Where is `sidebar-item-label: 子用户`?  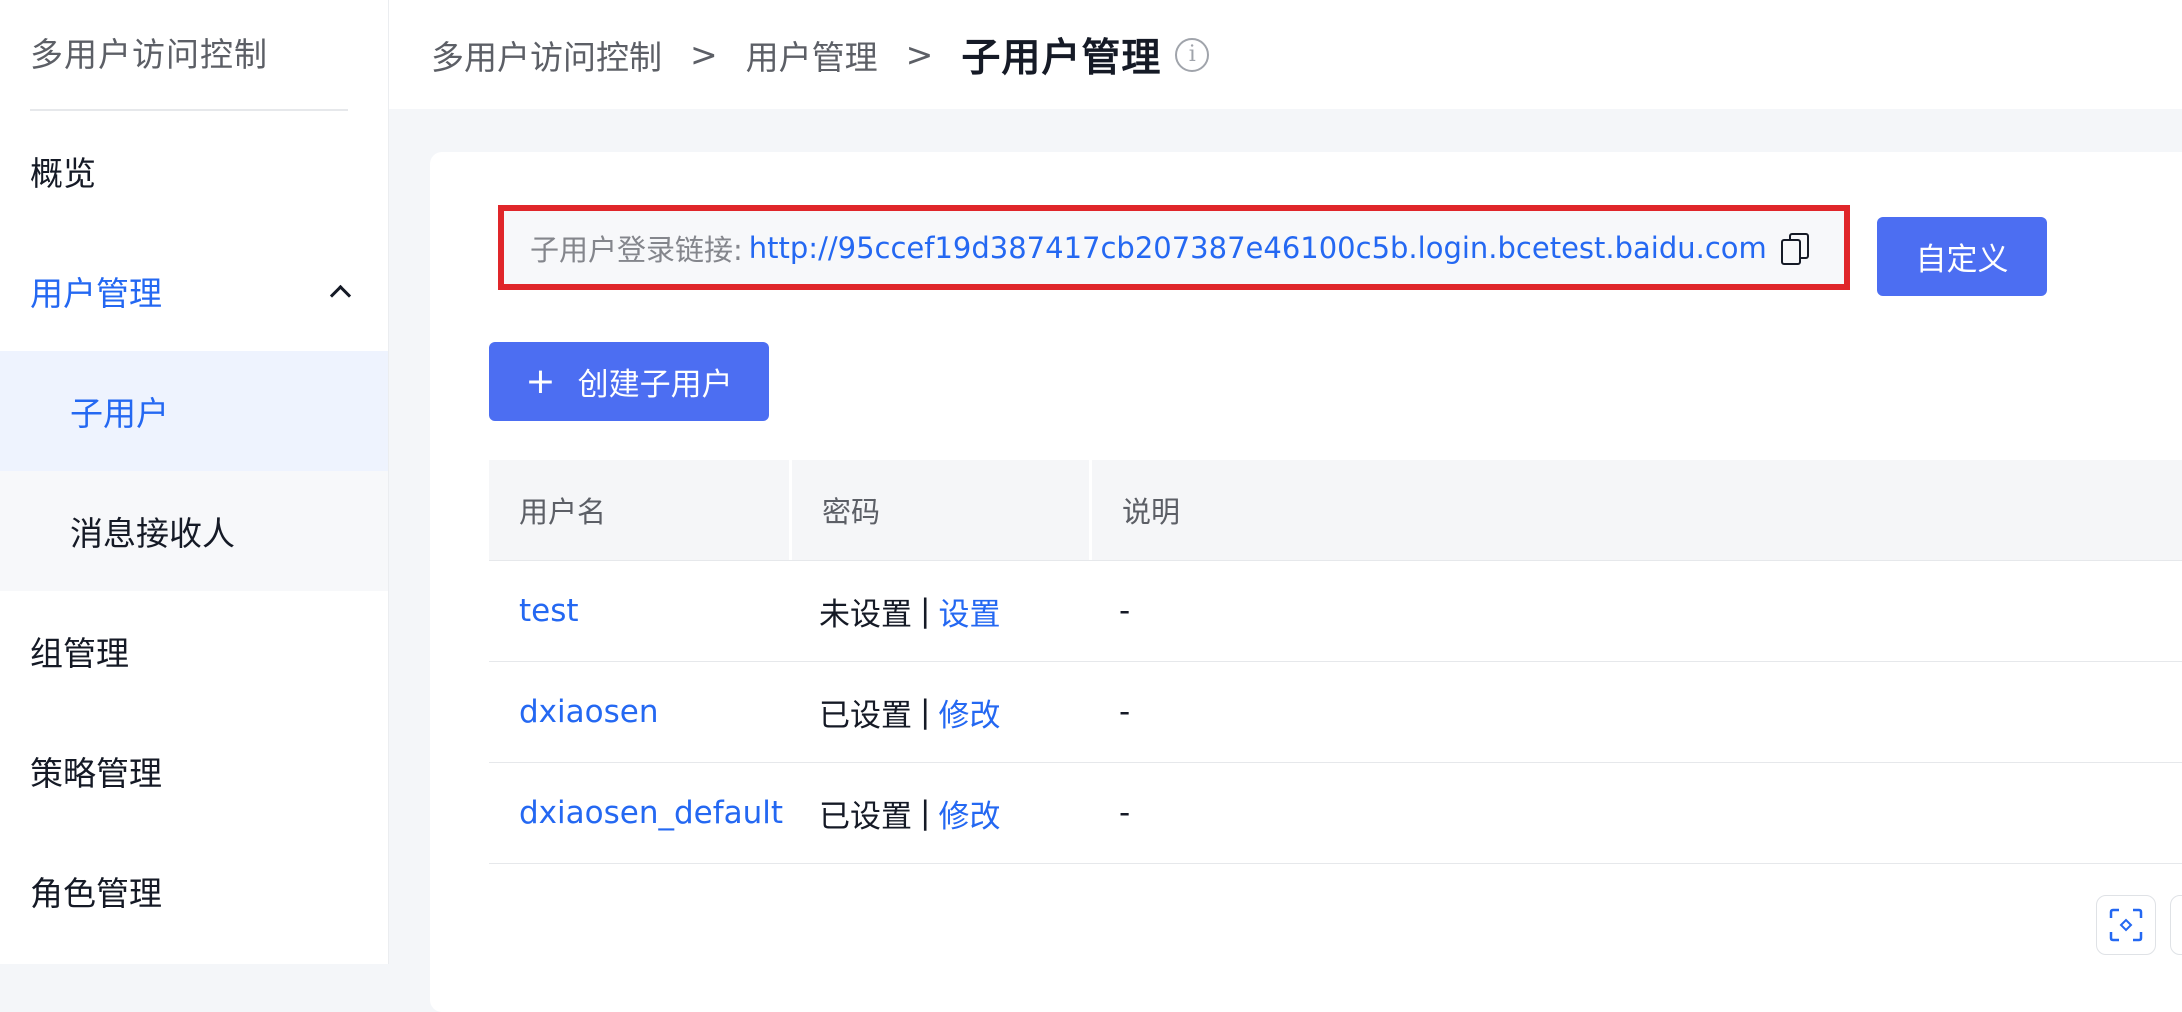 sidebar-item-label: 子用户 is located at coordinates (119, 413).